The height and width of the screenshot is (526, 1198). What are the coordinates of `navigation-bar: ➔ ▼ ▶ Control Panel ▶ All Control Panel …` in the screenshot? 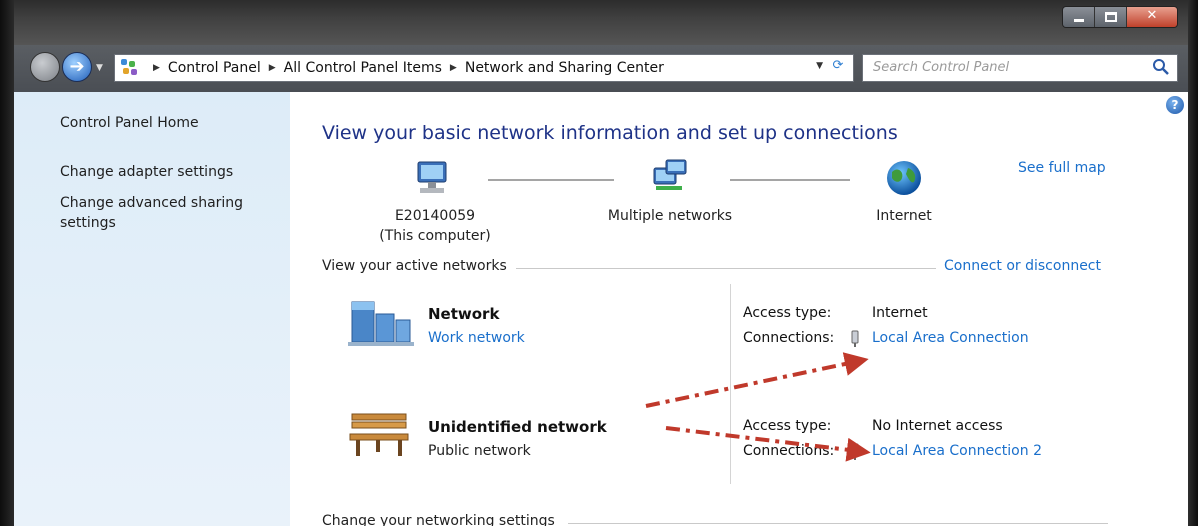 It's located at (601, 68).